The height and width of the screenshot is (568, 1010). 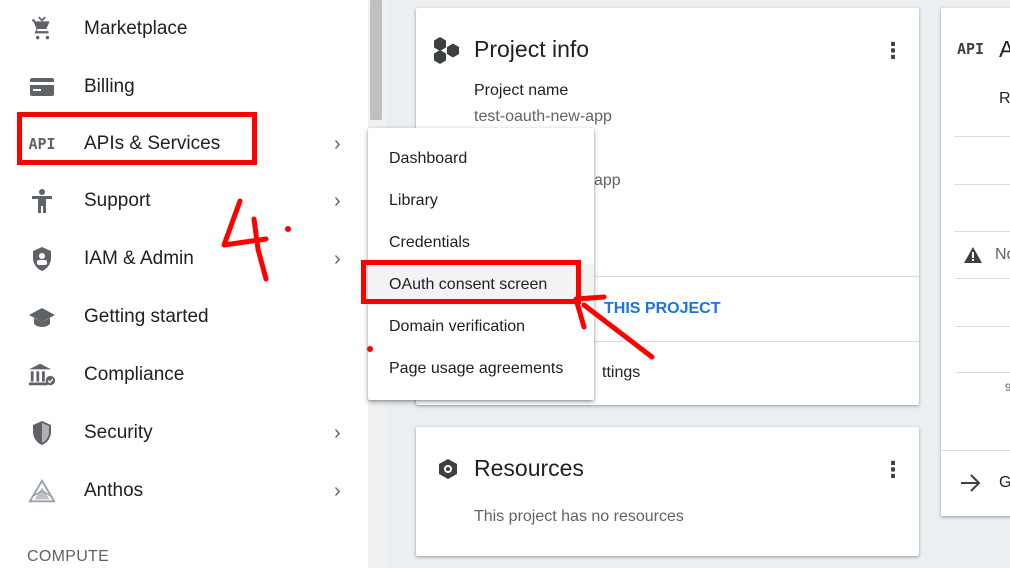 What do you see at coordinates (428, 158) in the screenshot?
I see `submenu-item-label: Dashboard` at bounding box center [428, 158].